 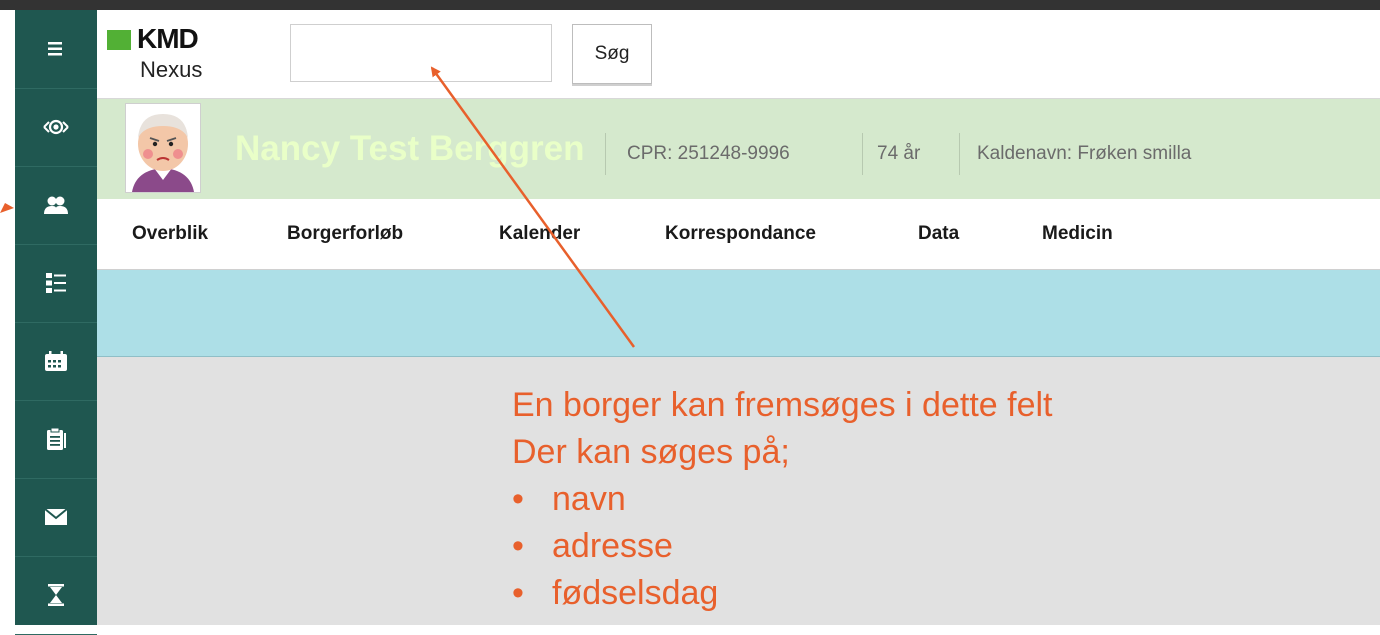 I want to click on mail-icon, so click(x=56, y=517).